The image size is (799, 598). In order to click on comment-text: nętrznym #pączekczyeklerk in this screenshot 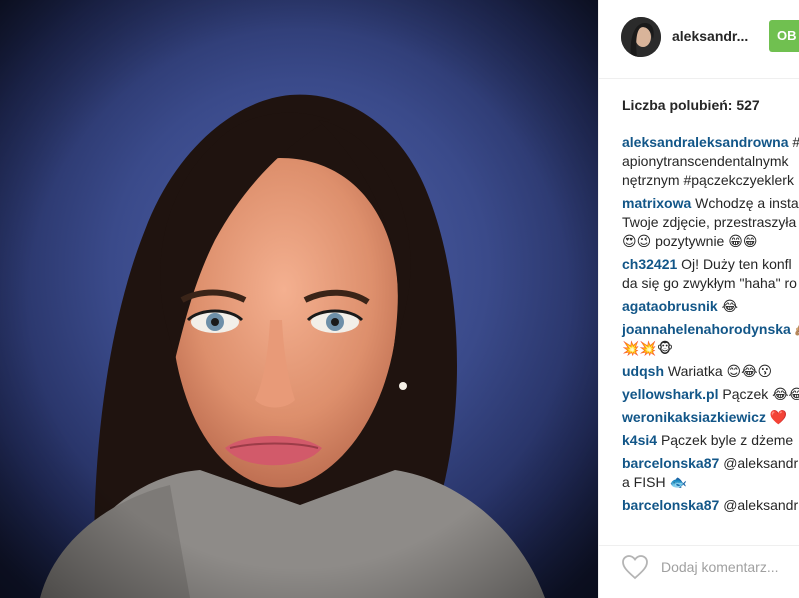, I will do `click(708, 180)`.